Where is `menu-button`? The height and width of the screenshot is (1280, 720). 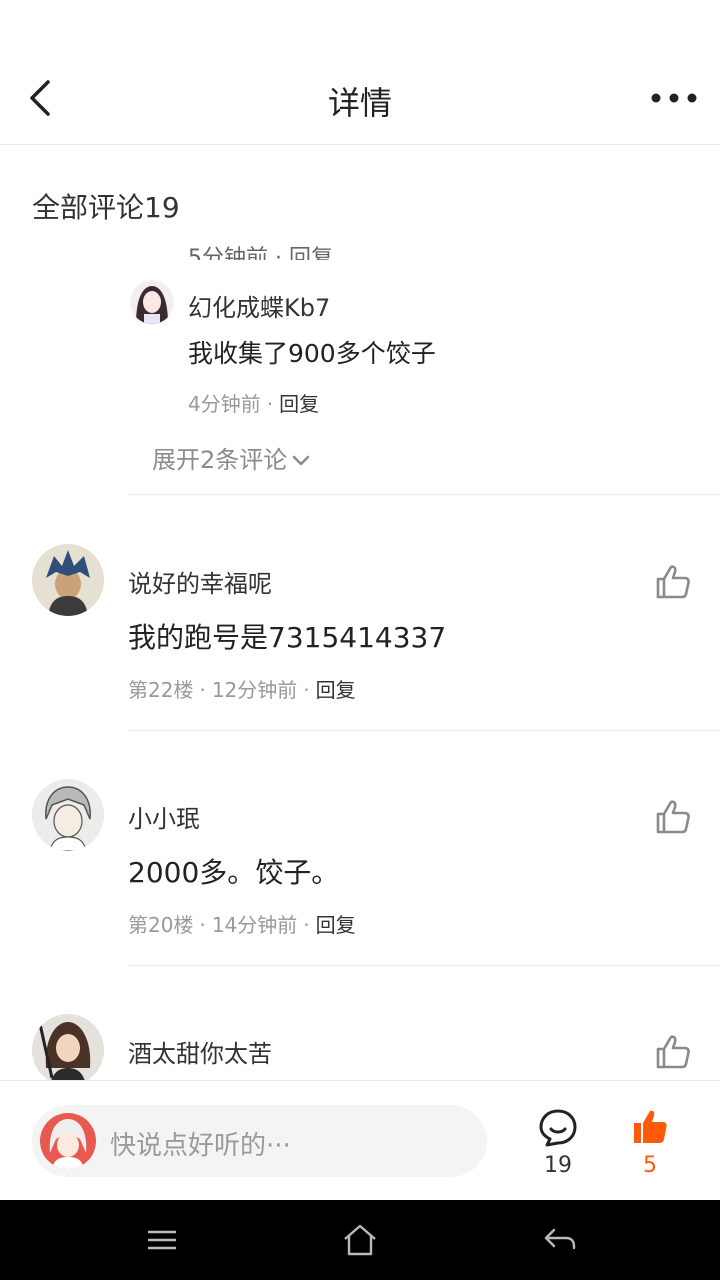
menu-button is located at coordinates (162, 1240).